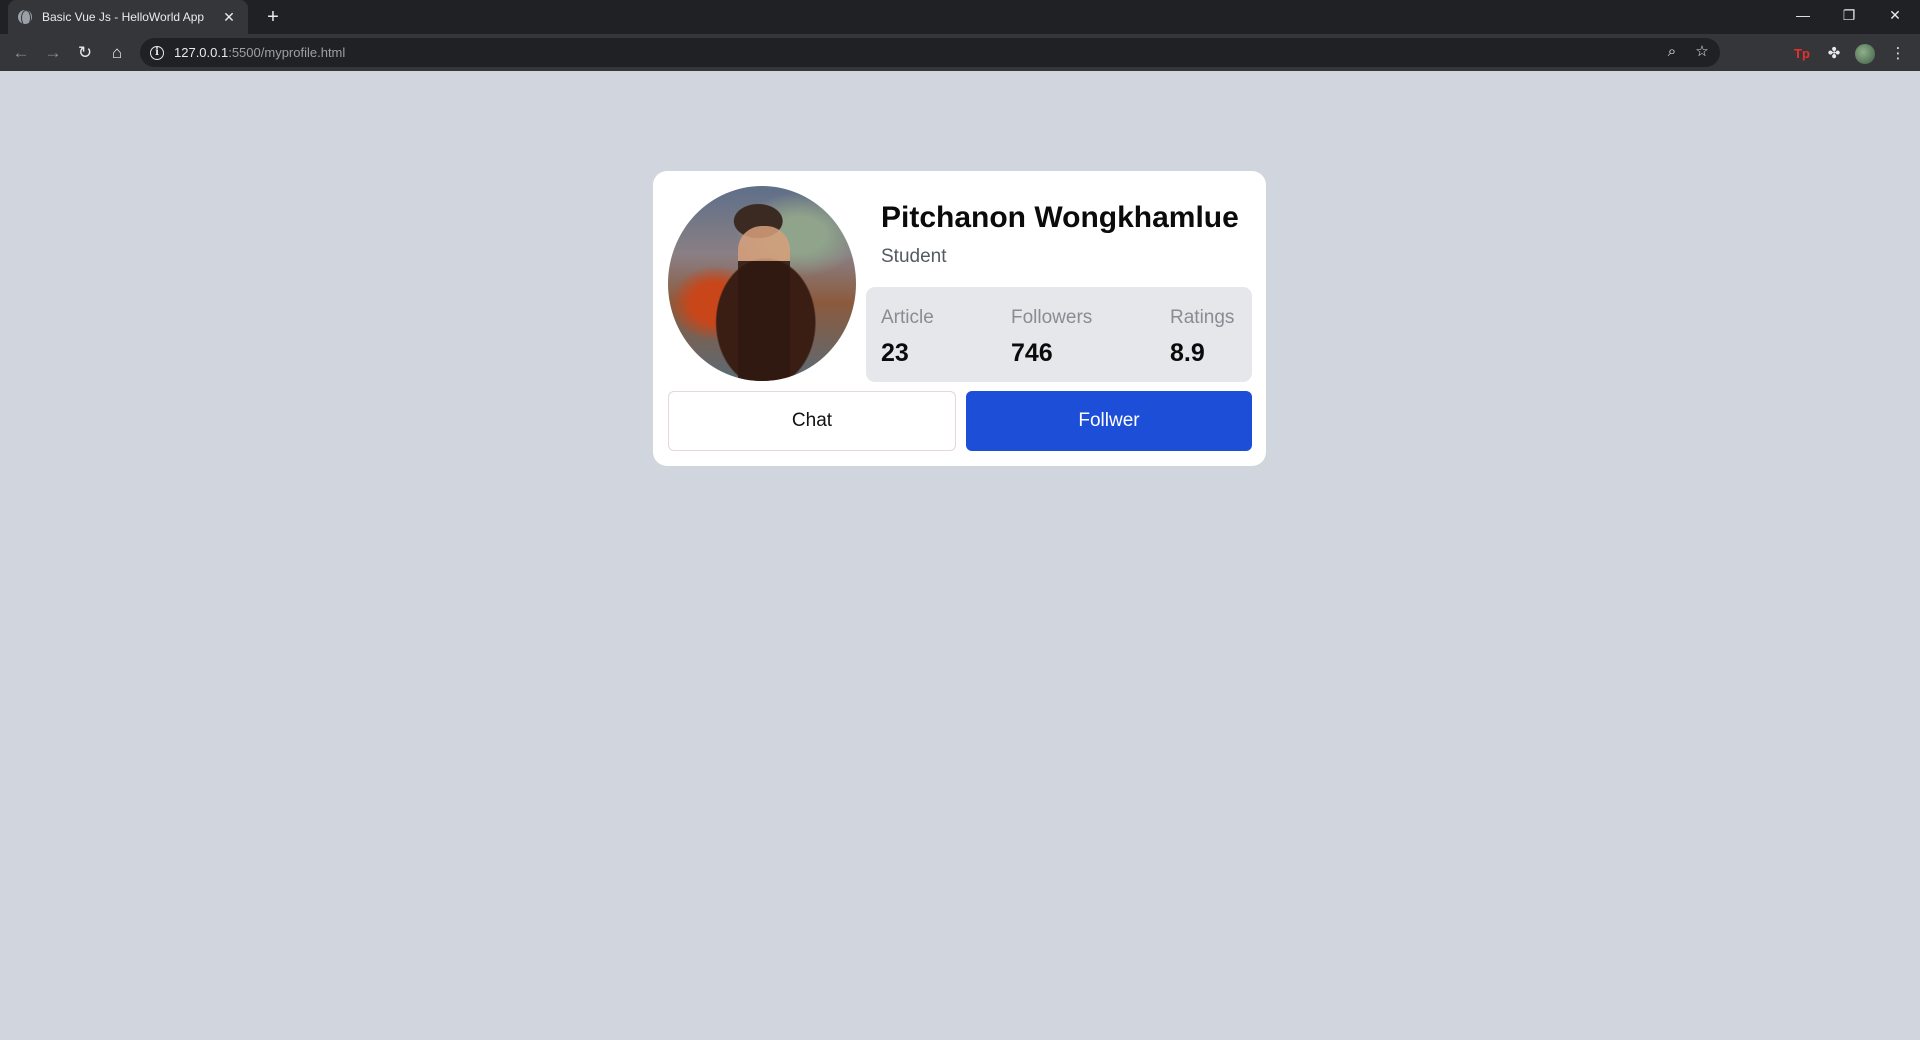 The width and height of the screenshot is (1920, 1040). What do you see at coordinates (157, 52) in the screenshot?
I see `site-info-icon: i` at bounding box center [157, 52].